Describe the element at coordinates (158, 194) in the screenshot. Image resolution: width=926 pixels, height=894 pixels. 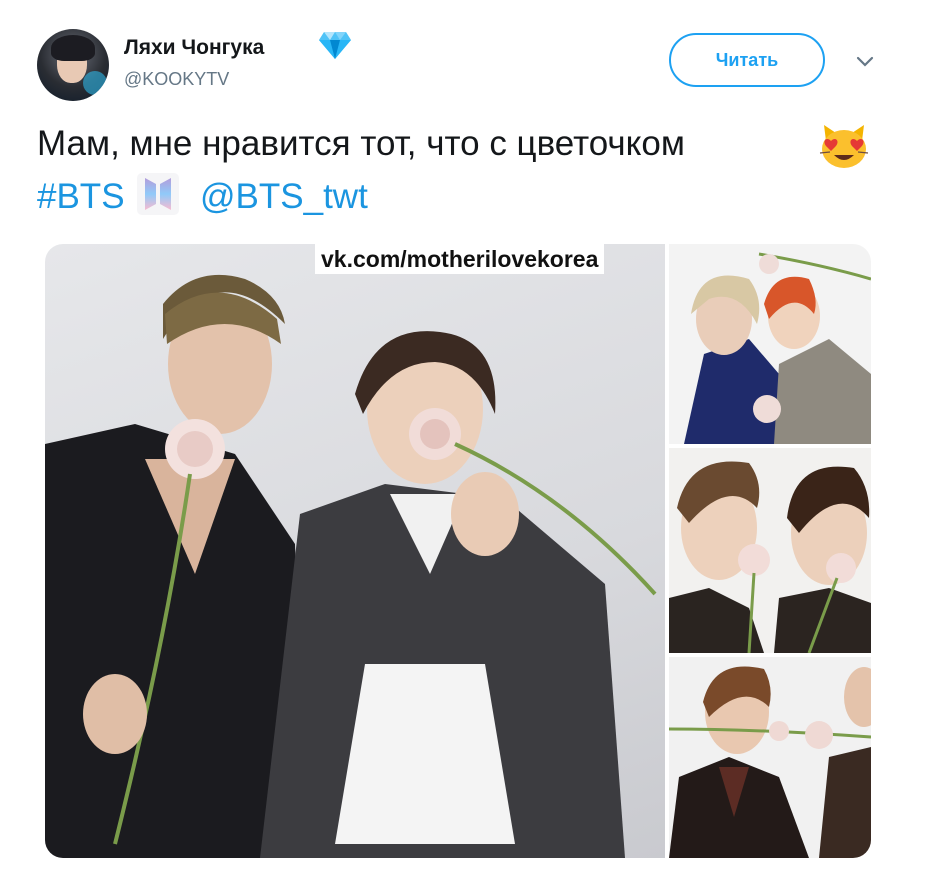
I see `bts-logo-icon` at that location.